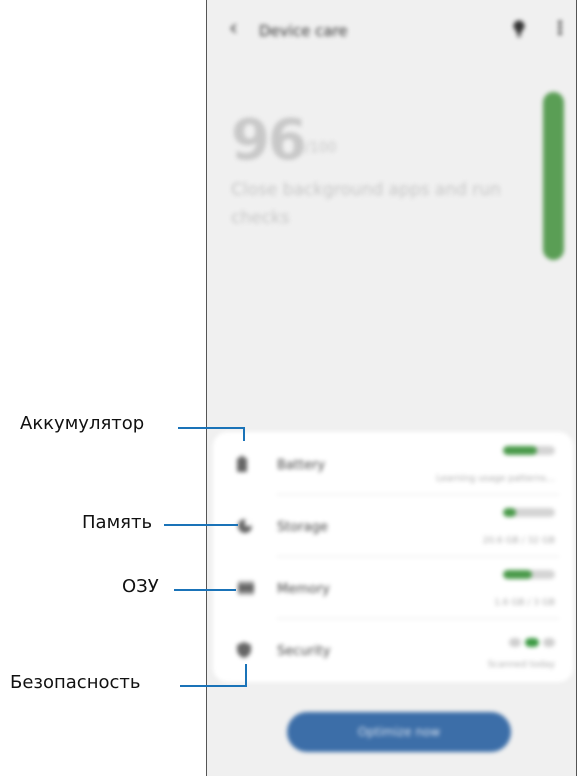 This screenshot has width=577, height=776. Describe the element at coordinates (301, 465) in the screenshot. I see `battery-label: Battery` at that location.